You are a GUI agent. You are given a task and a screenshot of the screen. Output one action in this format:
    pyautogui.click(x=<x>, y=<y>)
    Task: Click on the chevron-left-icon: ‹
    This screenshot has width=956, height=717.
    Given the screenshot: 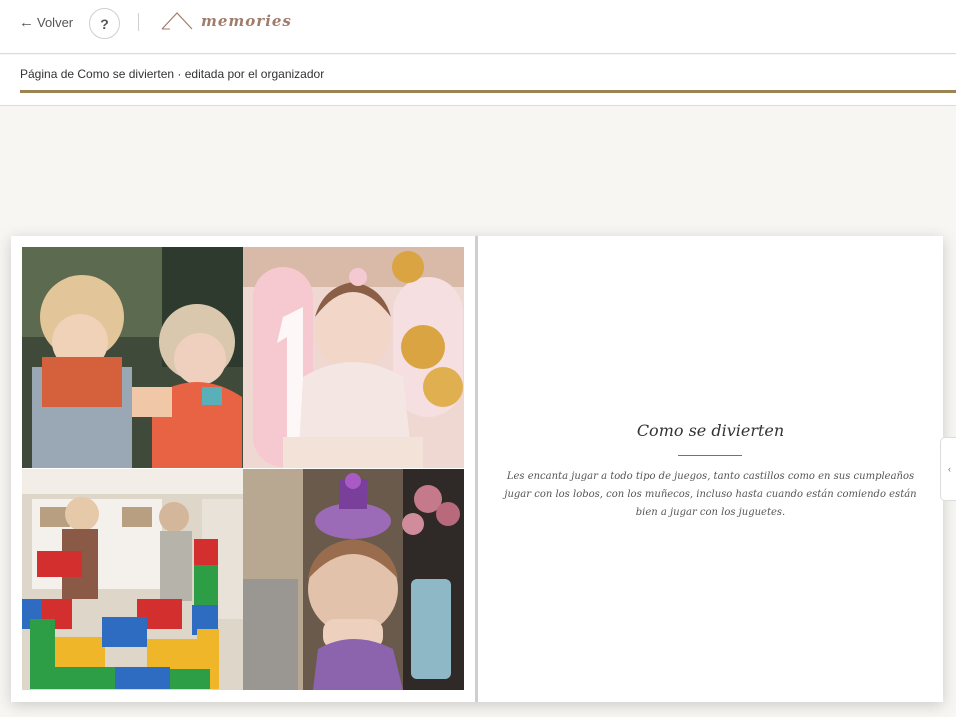 What is the action you would take?
    pyautogui.click(x=949, y=469)
    